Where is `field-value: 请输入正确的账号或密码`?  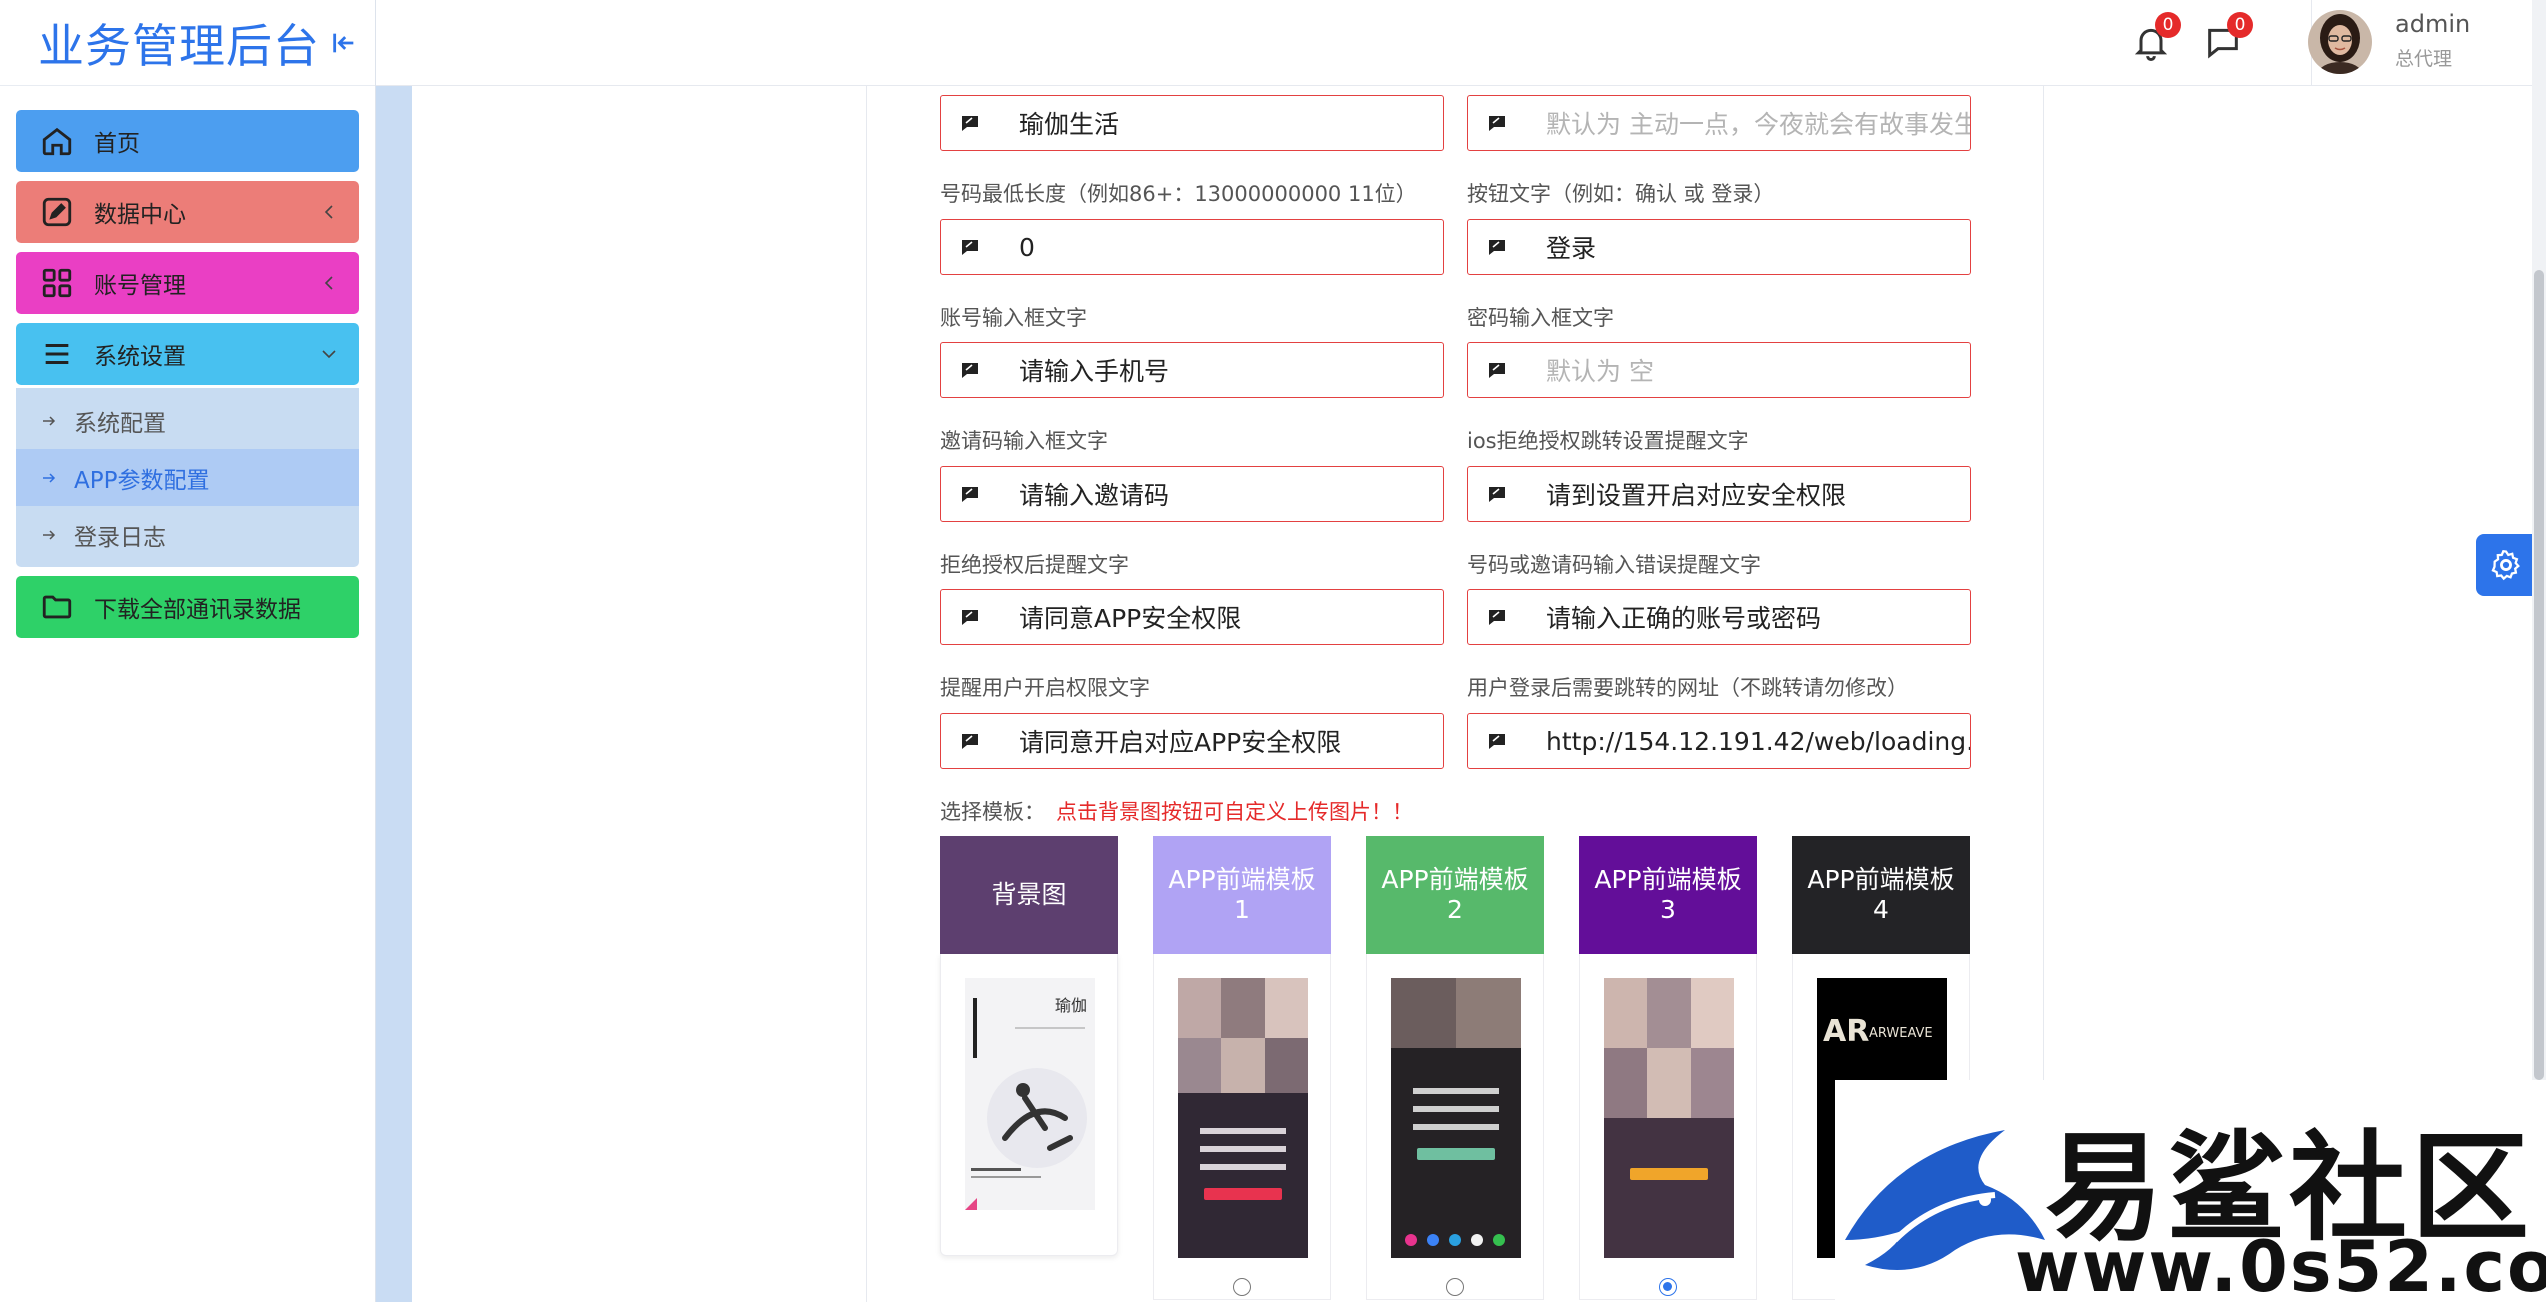 field-value: 请输入正确的账号或密码 is located at coordinates (1684, 618).